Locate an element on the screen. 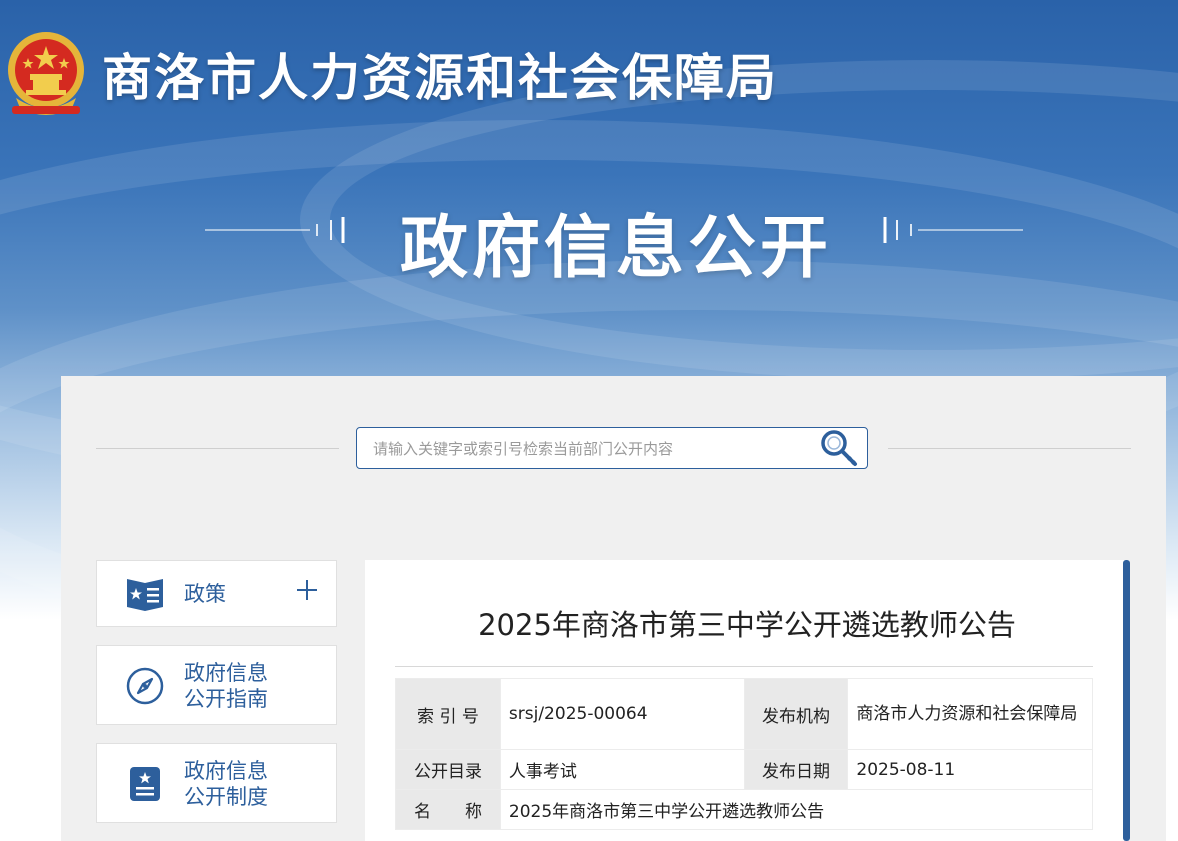 The height and width of the screenshot is (841, 1178). meta-value: 2025年商洛市第三中学公开遴选教师公告 is located at coordinates (796, 809).